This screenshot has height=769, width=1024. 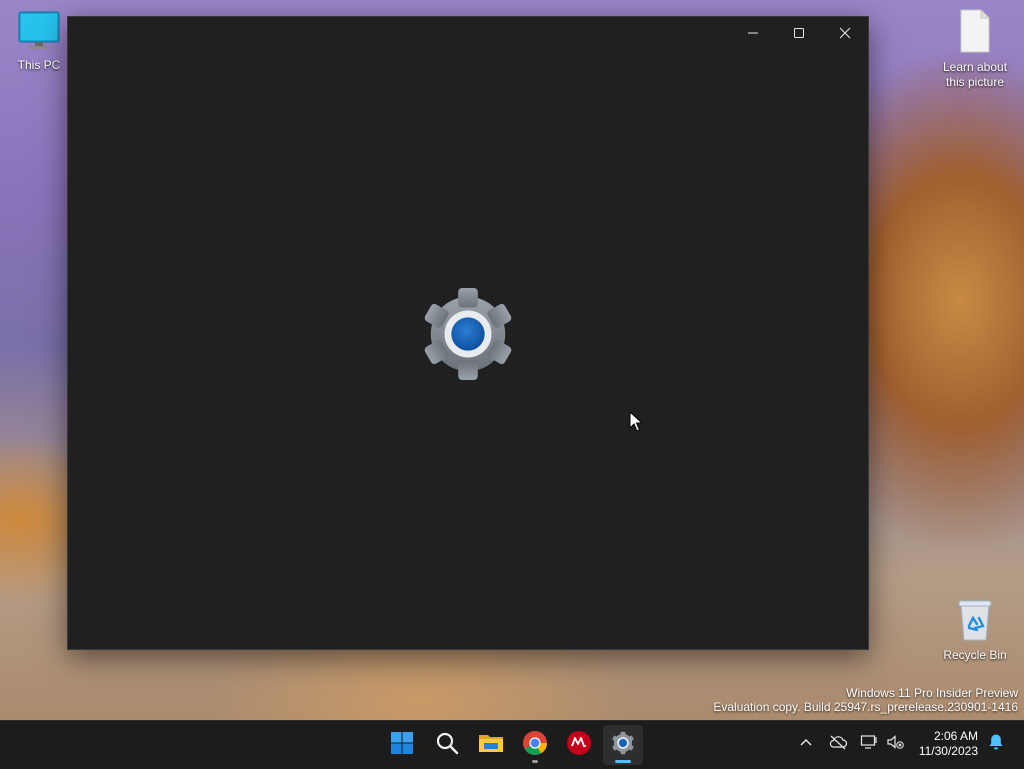 I want to click on speaker-muted-icon, so click(x=895, y=744).